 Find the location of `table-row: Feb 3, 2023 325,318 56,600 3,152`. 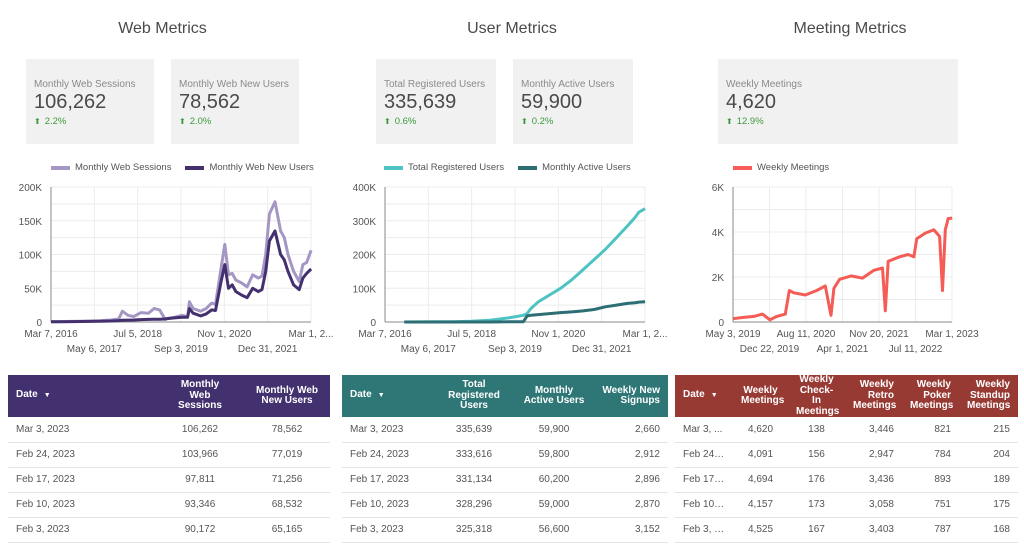

table-row: Feb 3, 2023 325,318 56,600 3,152 is located at coordinates (505, 530).